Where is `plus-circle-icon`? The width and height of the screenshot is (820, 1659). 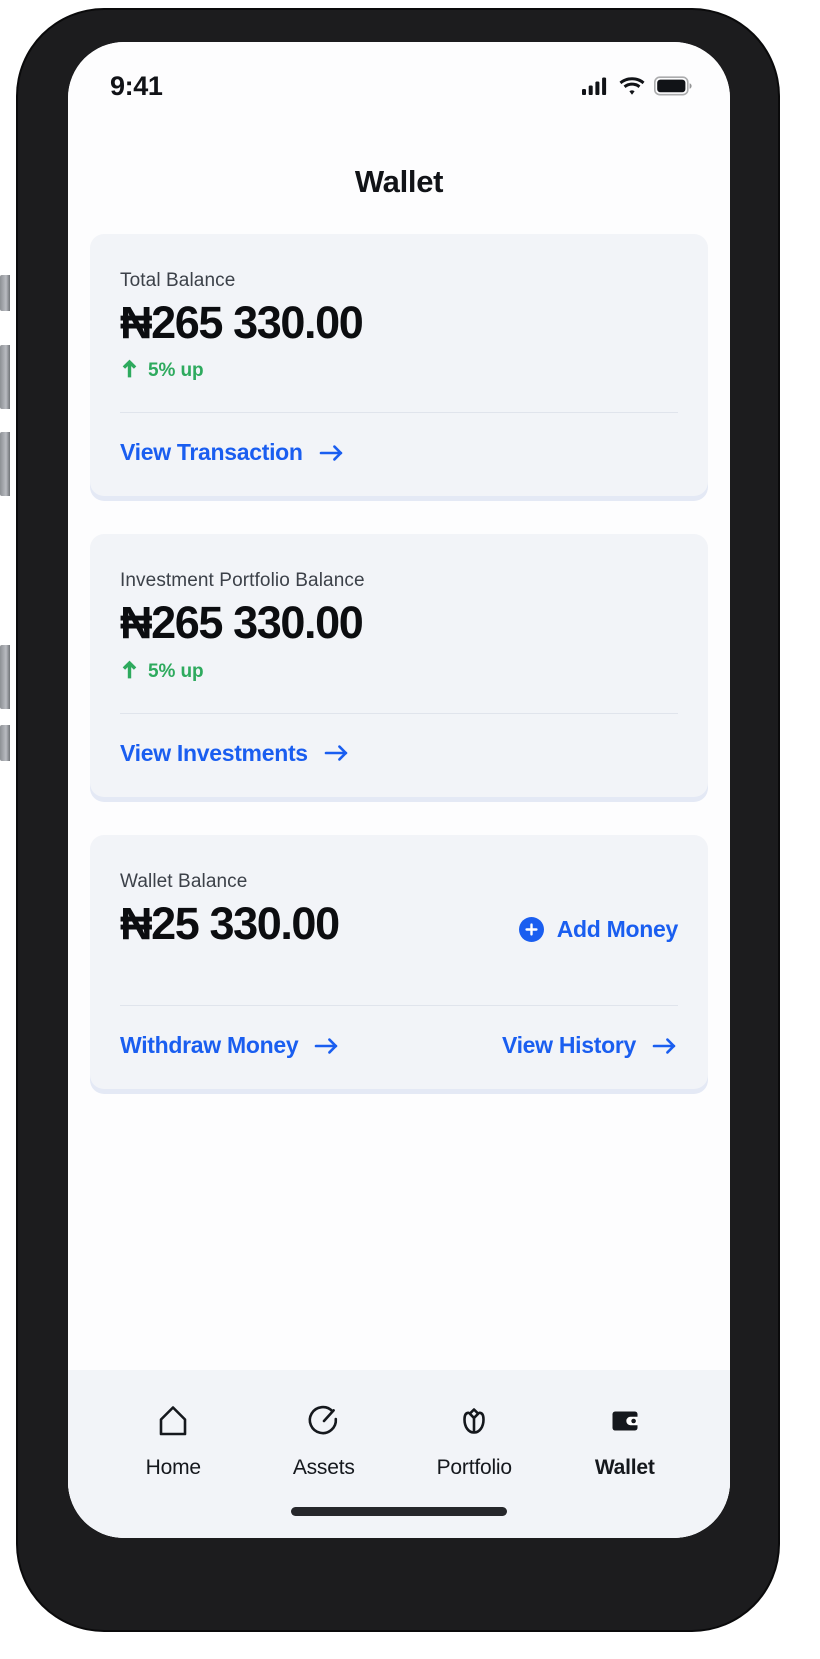
plus-circle-icon is located at coordinates (531, 930).